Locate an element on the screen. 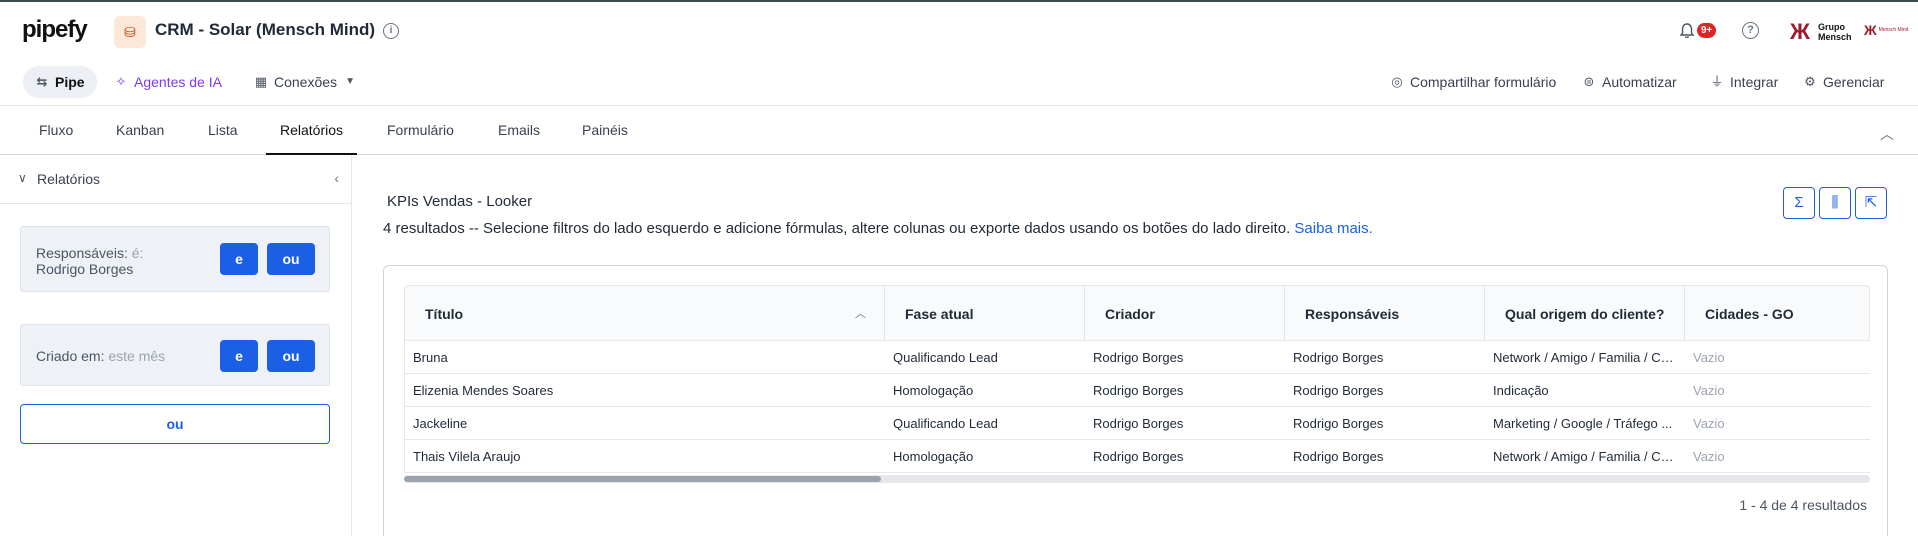 The width and height of the screenshot is (1918, 536). notification-badge: 9+ is located at coordinates (1707, 30).